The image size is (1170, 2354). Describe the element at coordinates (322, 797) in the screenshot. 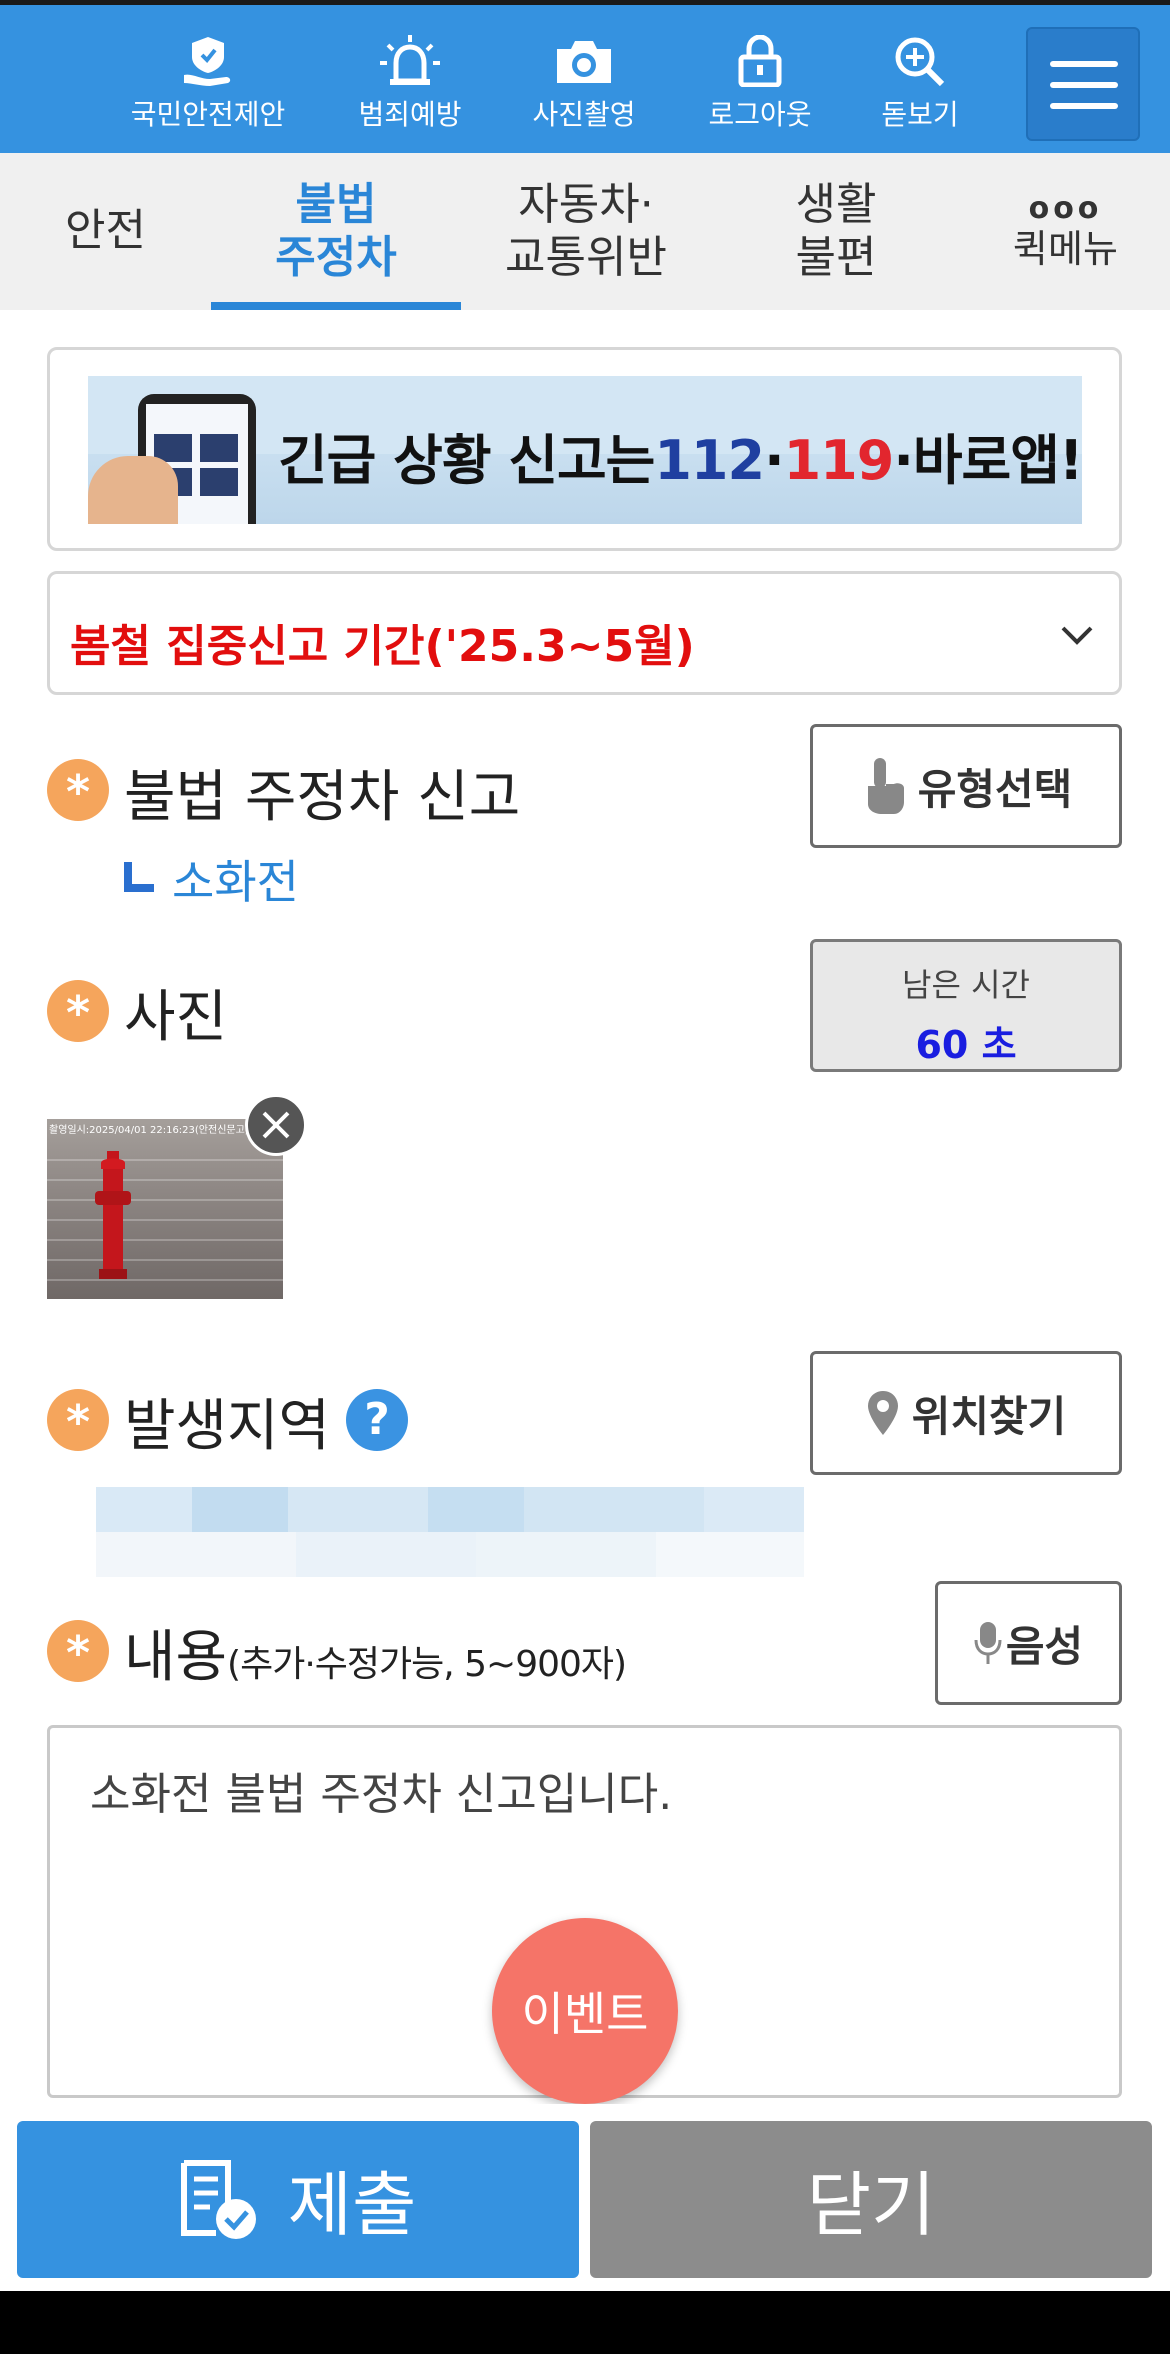

I see `report-type-title: 불법 주정차 신고` at that location.